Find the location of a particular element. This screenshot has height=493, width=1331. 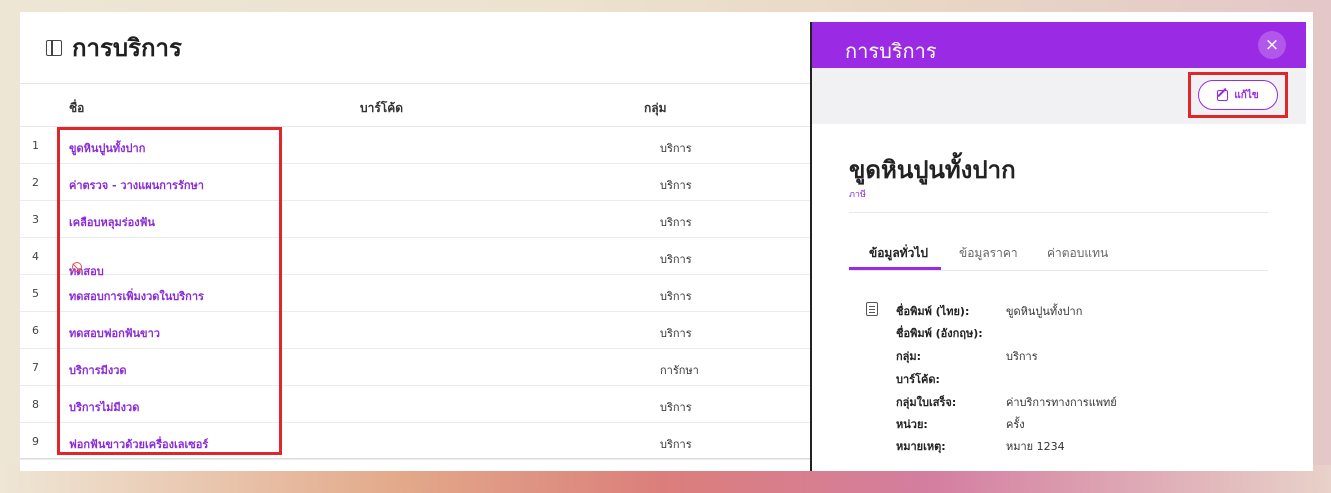

detail-label: บาร์โค้ด: is located at coordinates (918, 379).